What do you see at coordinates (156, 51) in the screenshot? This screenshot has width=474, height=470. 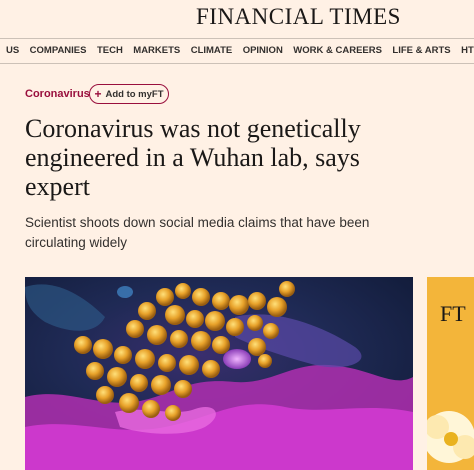 I see `nav-item-markets: MARKETS` at bounding box center [156, 51].